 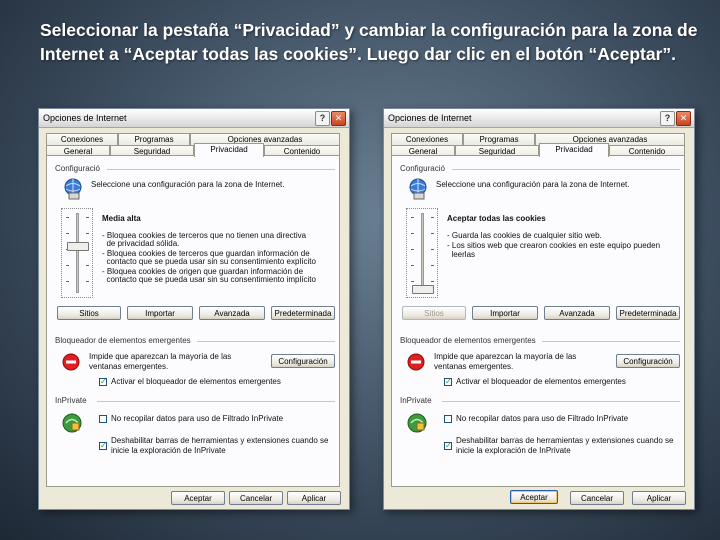 I want to click on privacy-level-title: Aceptar todas las cookies, so click(x=496, y=218).